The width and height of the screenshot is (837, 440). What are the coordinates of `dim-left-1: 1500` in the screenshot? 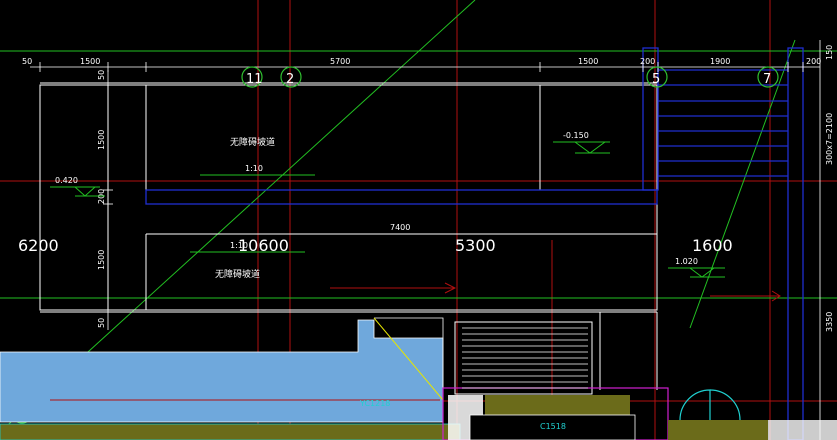 It's located at (101, 140).